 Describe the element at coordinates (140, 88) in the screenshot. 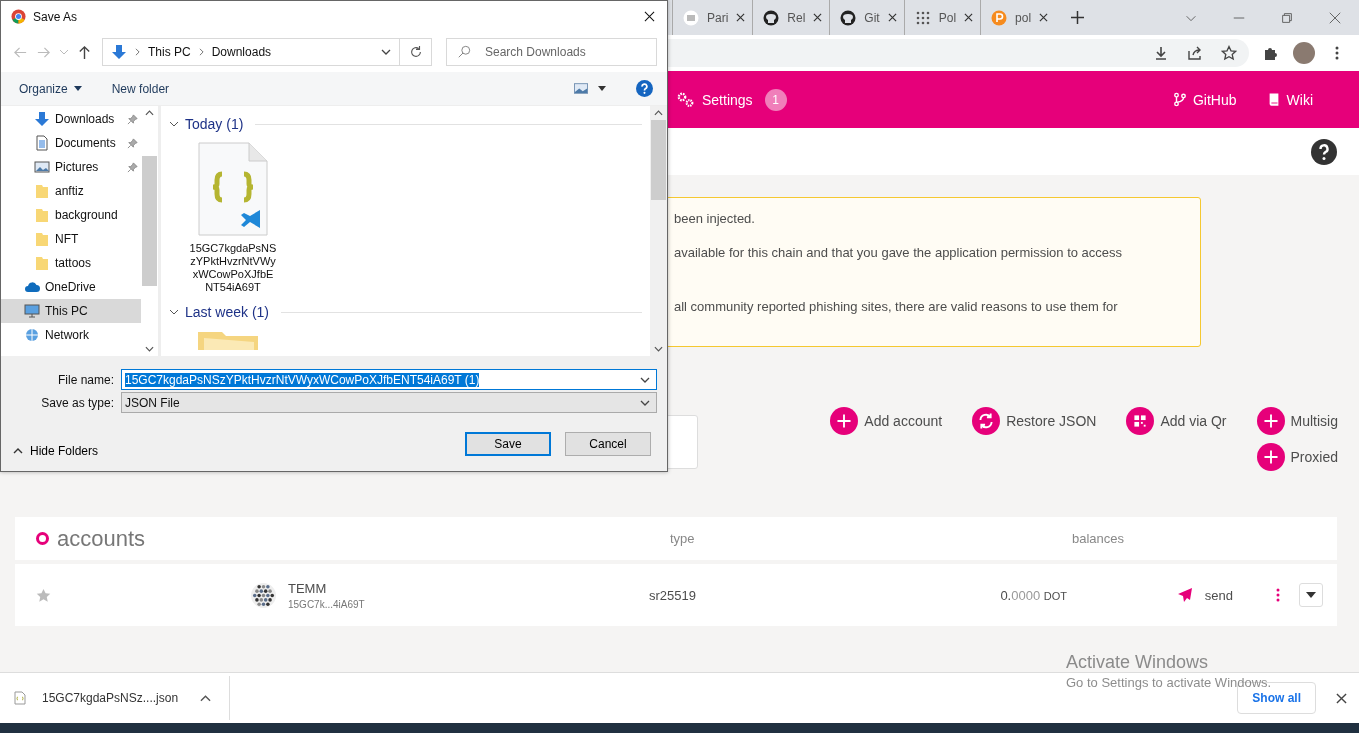

I see `new-folder-button: New folder` at that location.